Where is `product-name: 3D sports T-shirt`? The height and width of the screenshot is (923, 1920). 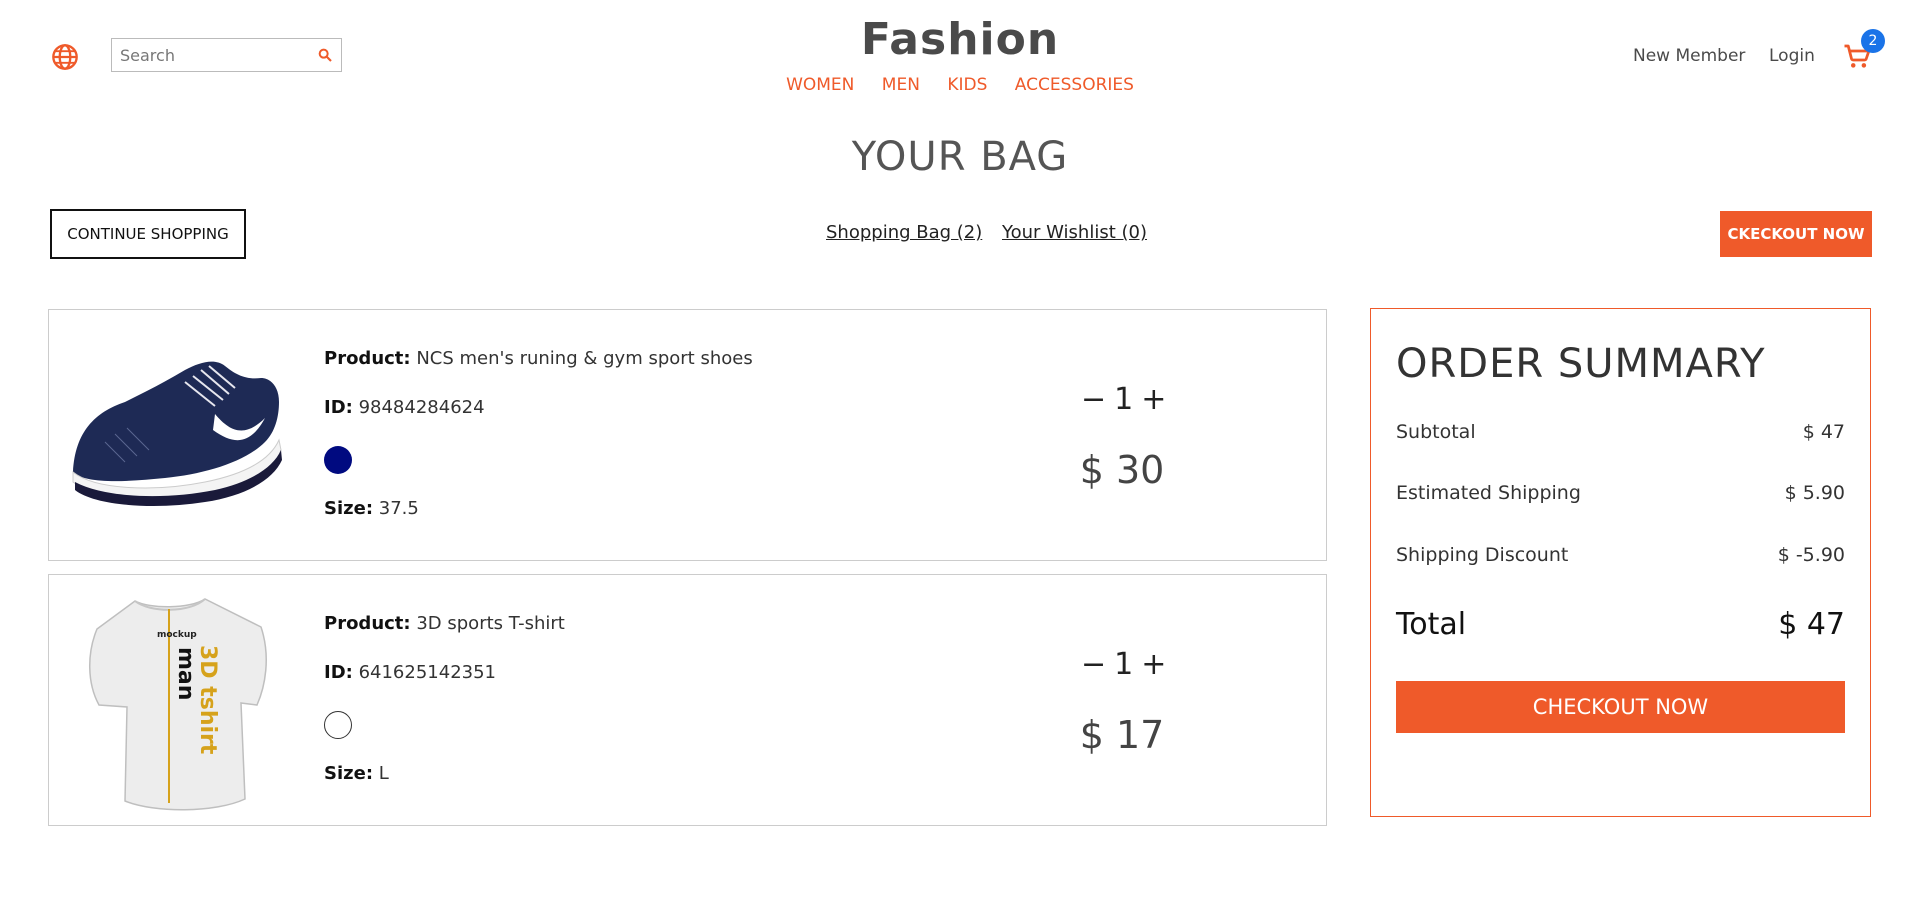
product-name: 3D sports T-shirt is located at coordinates (490, 623).